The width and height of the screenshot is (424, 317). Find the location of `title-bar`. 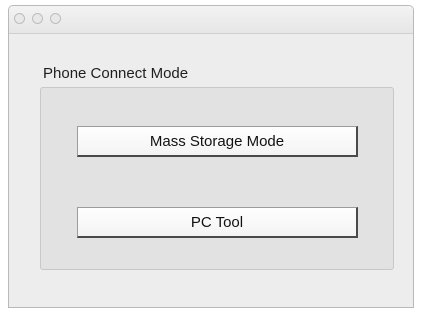

title-bar is located at coordinates (211, 20).